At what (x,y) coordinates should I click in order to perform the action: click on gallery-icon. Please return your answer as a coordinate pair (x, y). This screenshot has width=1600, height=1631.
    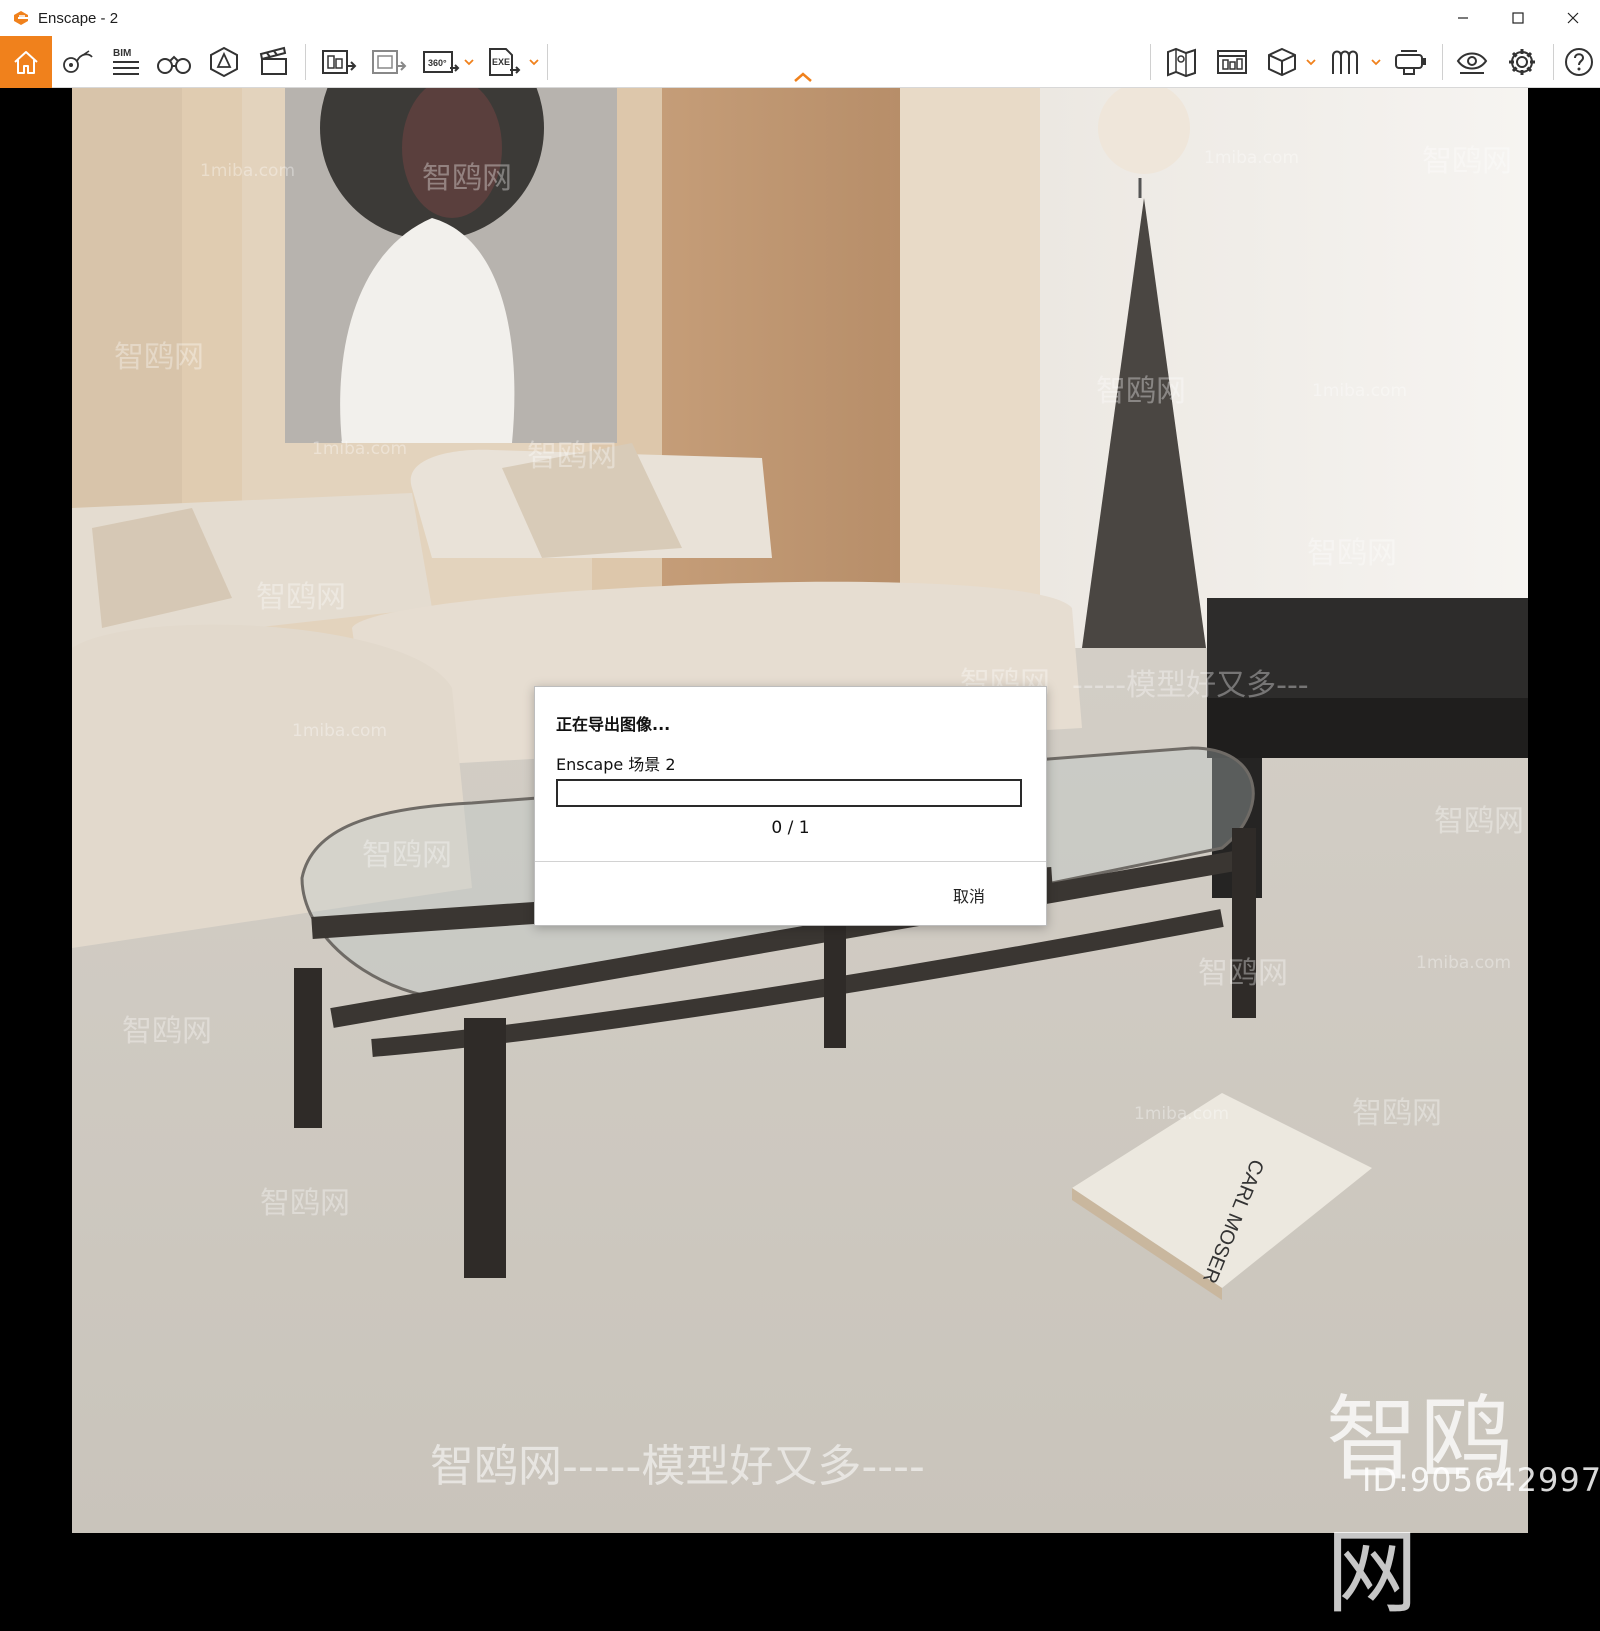
    Looking at the image, I should click on (1345, 62).